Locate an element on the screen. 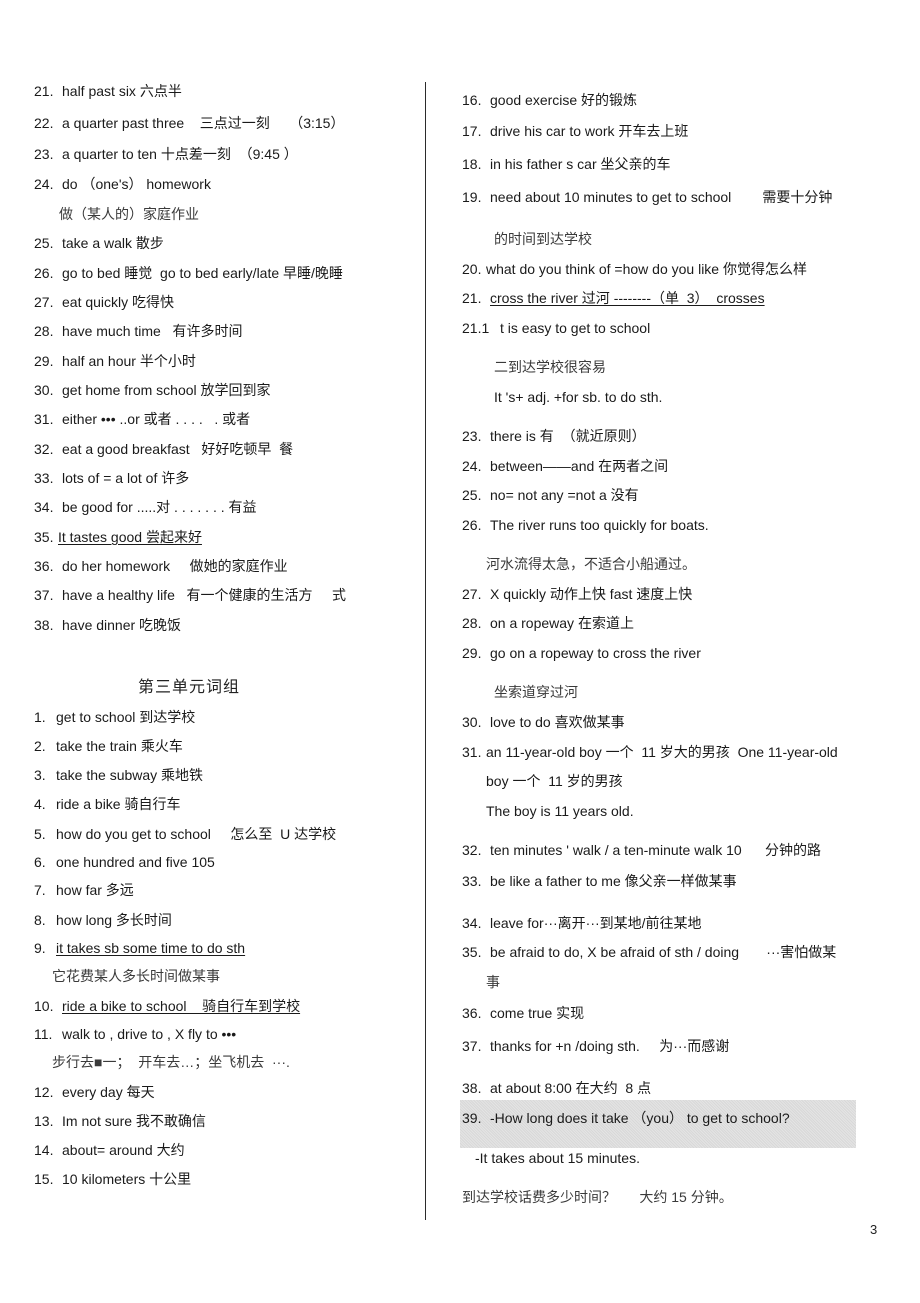  phrase-item: 28. on a ropeway 在索道上 is located at coordinates (548, 623).